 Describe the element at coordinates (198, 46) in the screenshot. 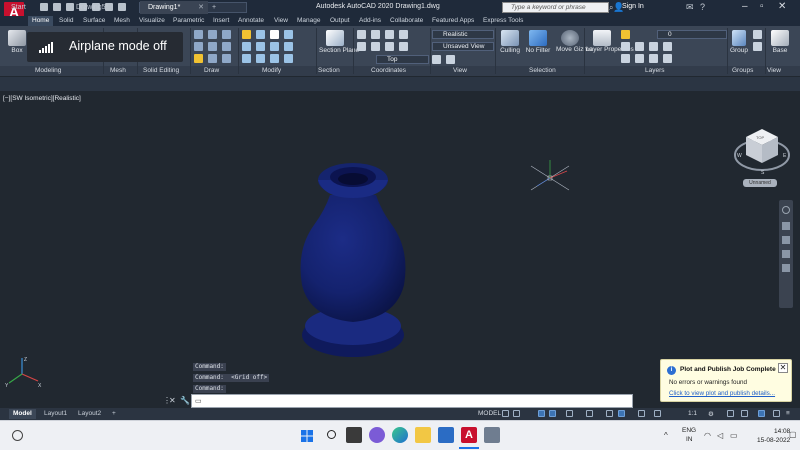

I see `polyline-icon` at that location.